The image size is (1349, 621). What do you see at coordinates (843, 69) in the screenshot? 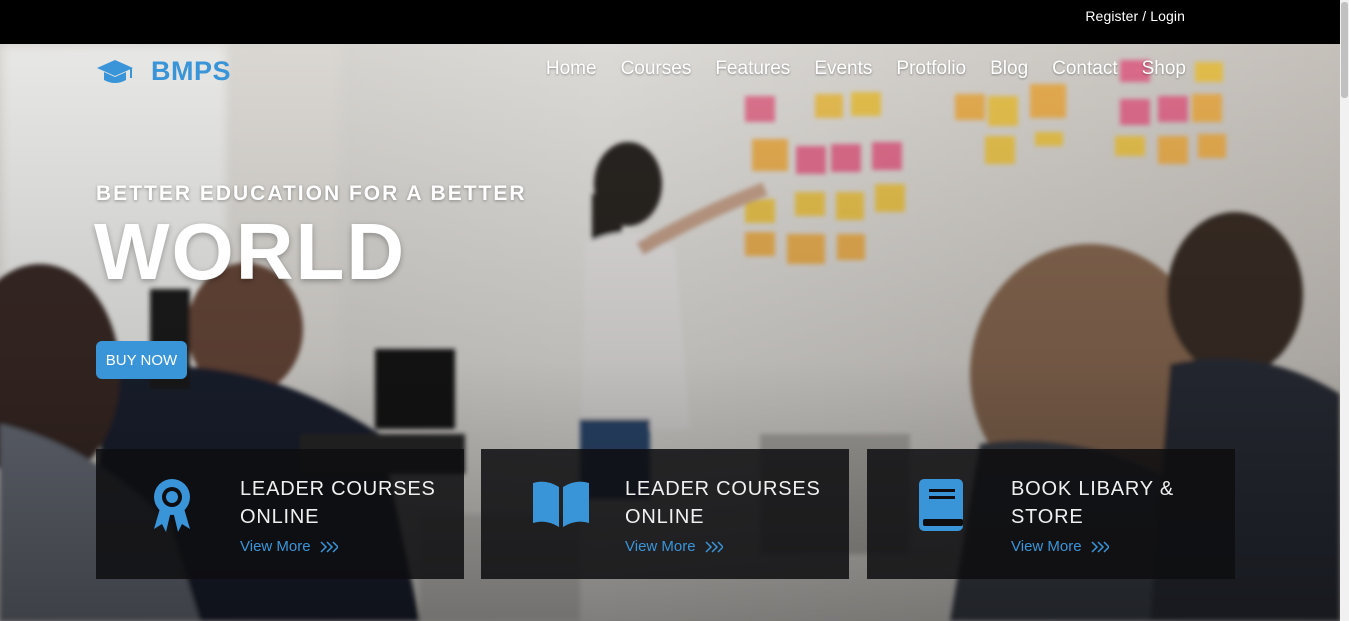
I see `nav-events: Events` at bounding box center [843, 69].